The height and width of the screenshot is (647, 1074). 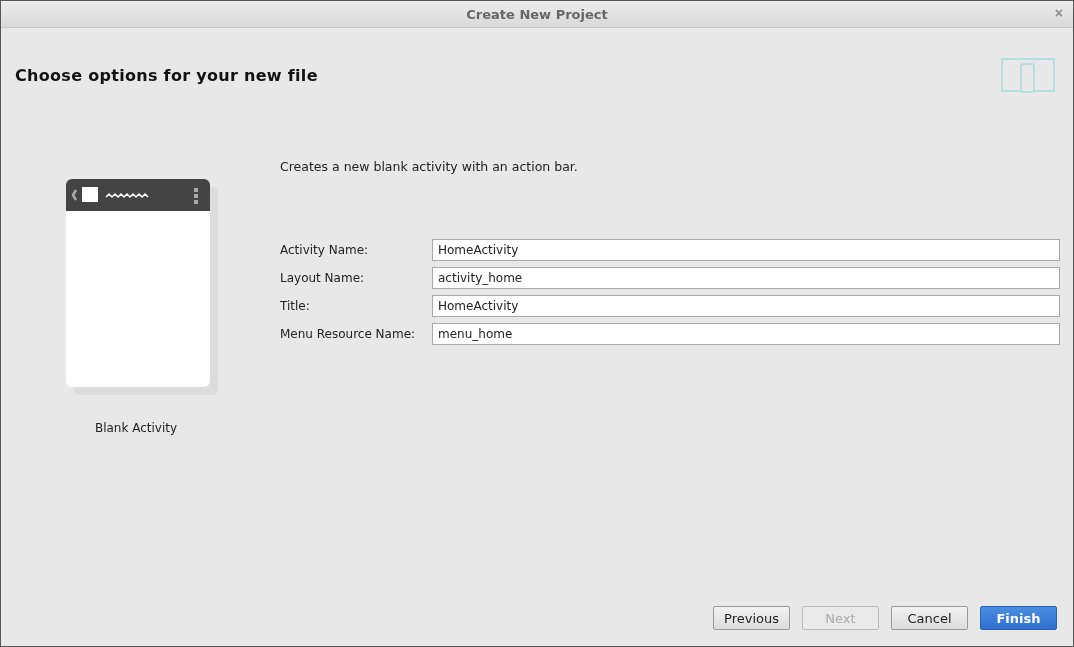 What do you see at coordinates (429, 166) in the screenshot?
I see `template-description: Creates a new blank activity with an action bar.` at bounding box center [429, 166].